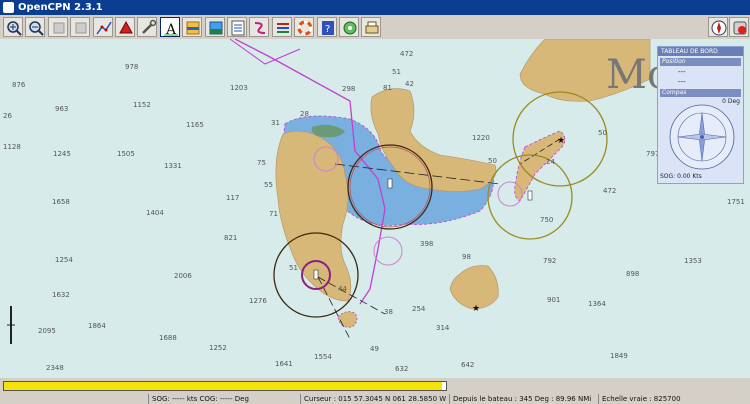 The width and height of the screenshot is (750, 404). Describe the element at coordinates (388, 312) in the screenshot. I see `depth-sounding: 38` at that location.